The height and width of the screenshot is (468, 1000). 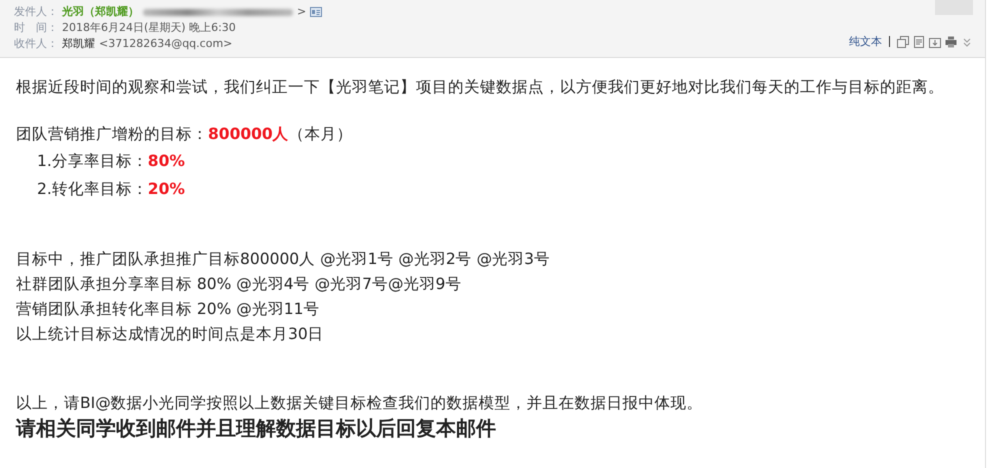 What do you see at coordinates (36, 44) in the screenshot?
I see `field-label: 收件人：` at bounding box center [36, 44].